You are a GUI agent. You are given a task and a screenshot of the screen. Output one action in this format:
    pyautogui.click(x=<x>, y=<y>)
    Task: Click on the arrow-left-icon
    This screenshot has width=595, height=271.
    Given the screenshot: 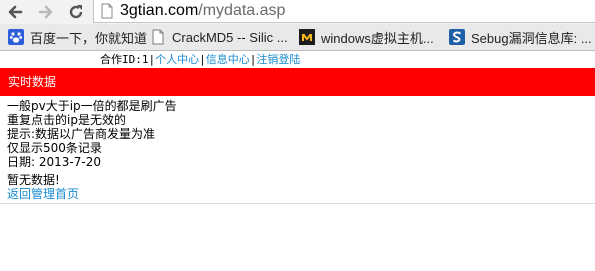 What is the action you would take?
    pyautogui.click(x=15, y=12)
    